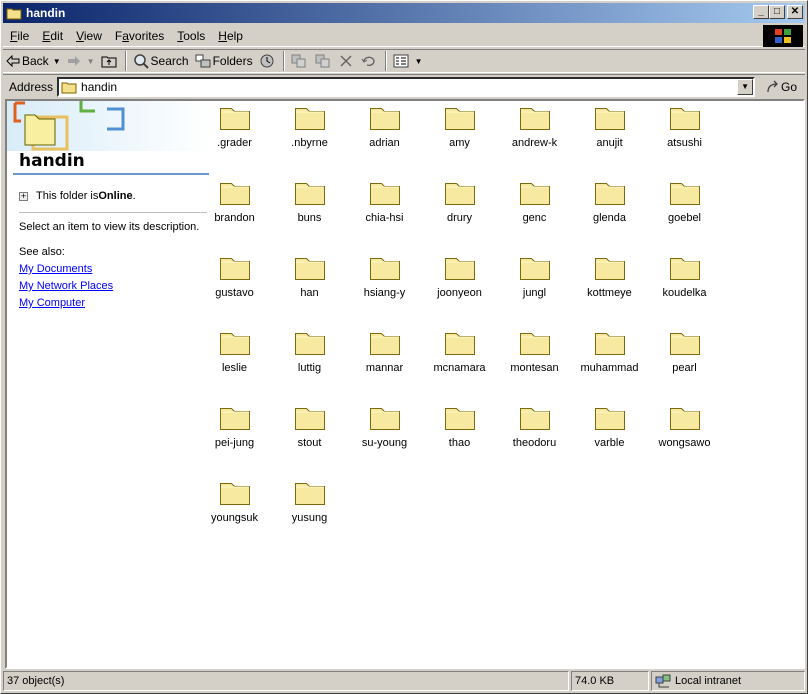 The width and height of the screenshot is (808, 694). I want to click on status-zone: Local intranet, so click(728, 681).